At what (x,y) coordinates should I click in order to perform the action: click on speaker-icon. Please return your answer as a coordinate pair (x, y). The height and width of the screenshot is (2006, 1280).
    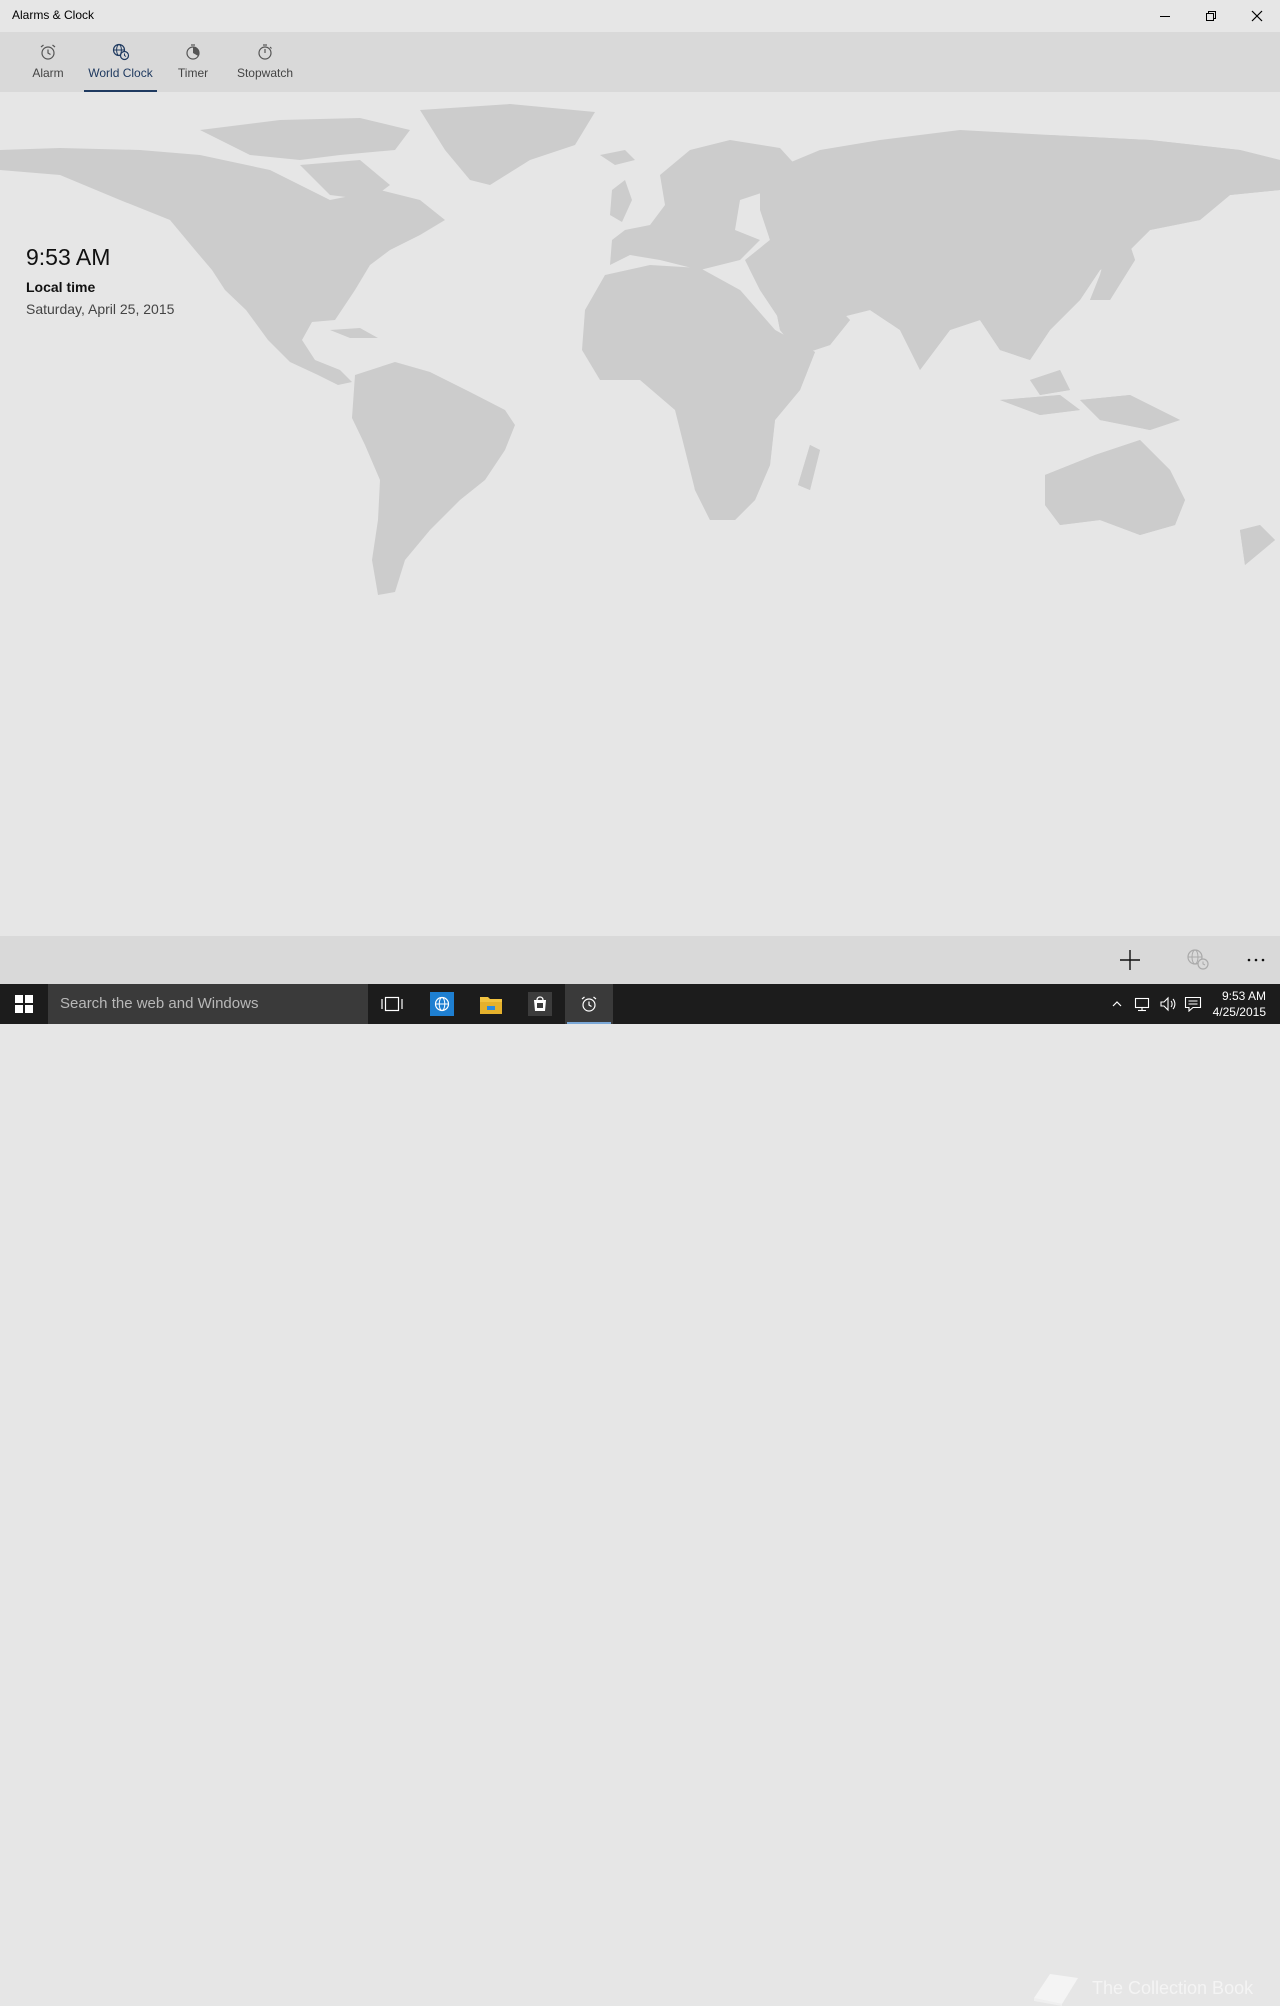
    Looking at the image, I should click on (1168, 1004).